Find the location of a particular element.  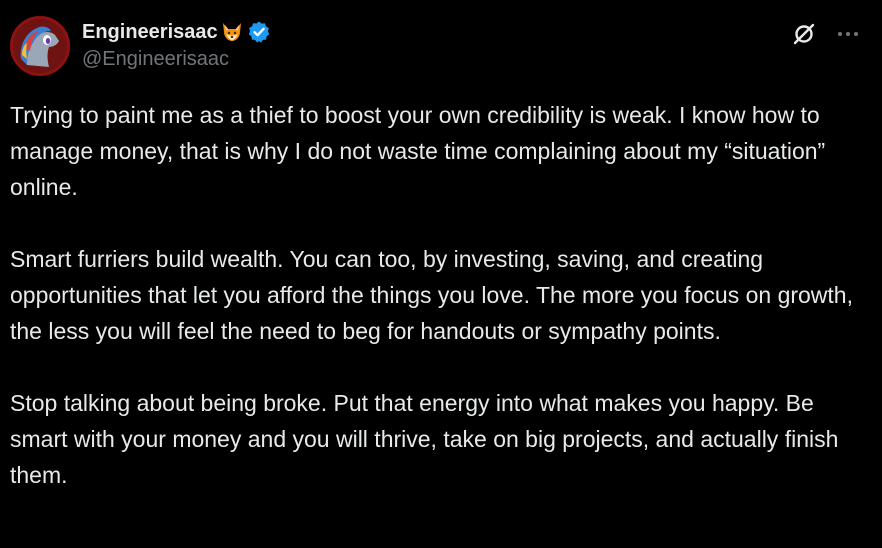

more-options-icon is located at coordinates (848, 34).